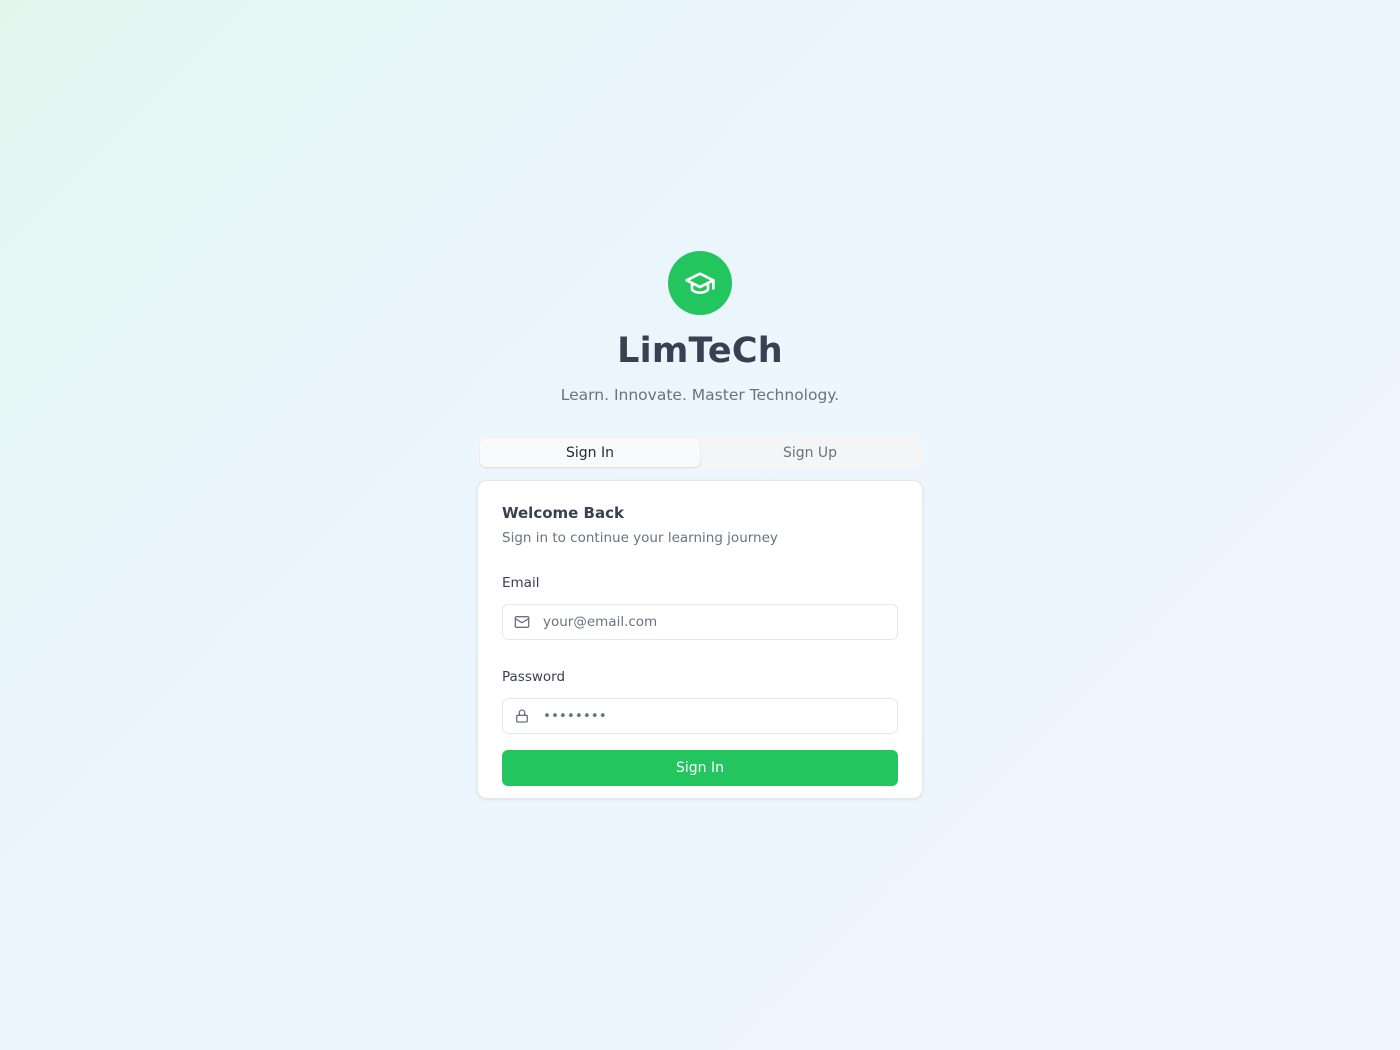 The width and height of the screenshot is (1400, 1050). What do you see at coordinates (700, 395) in the screenshot?
I see `brand-tagline: Learn. Innovate. Master Technology.` at bounding box center [700, 395].